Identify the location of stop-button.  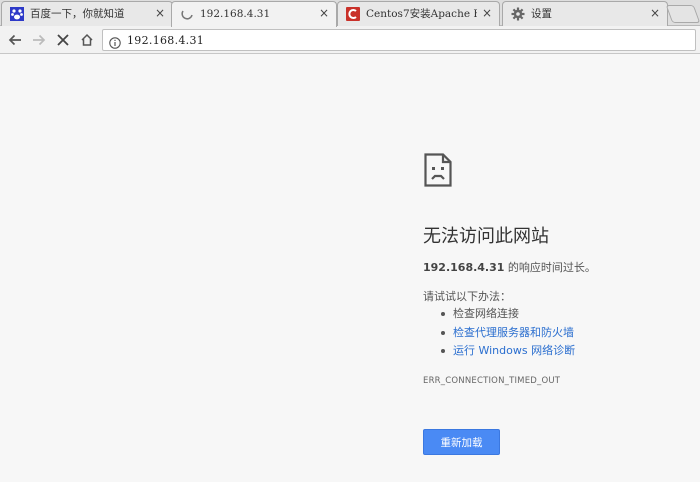
(63, 40).